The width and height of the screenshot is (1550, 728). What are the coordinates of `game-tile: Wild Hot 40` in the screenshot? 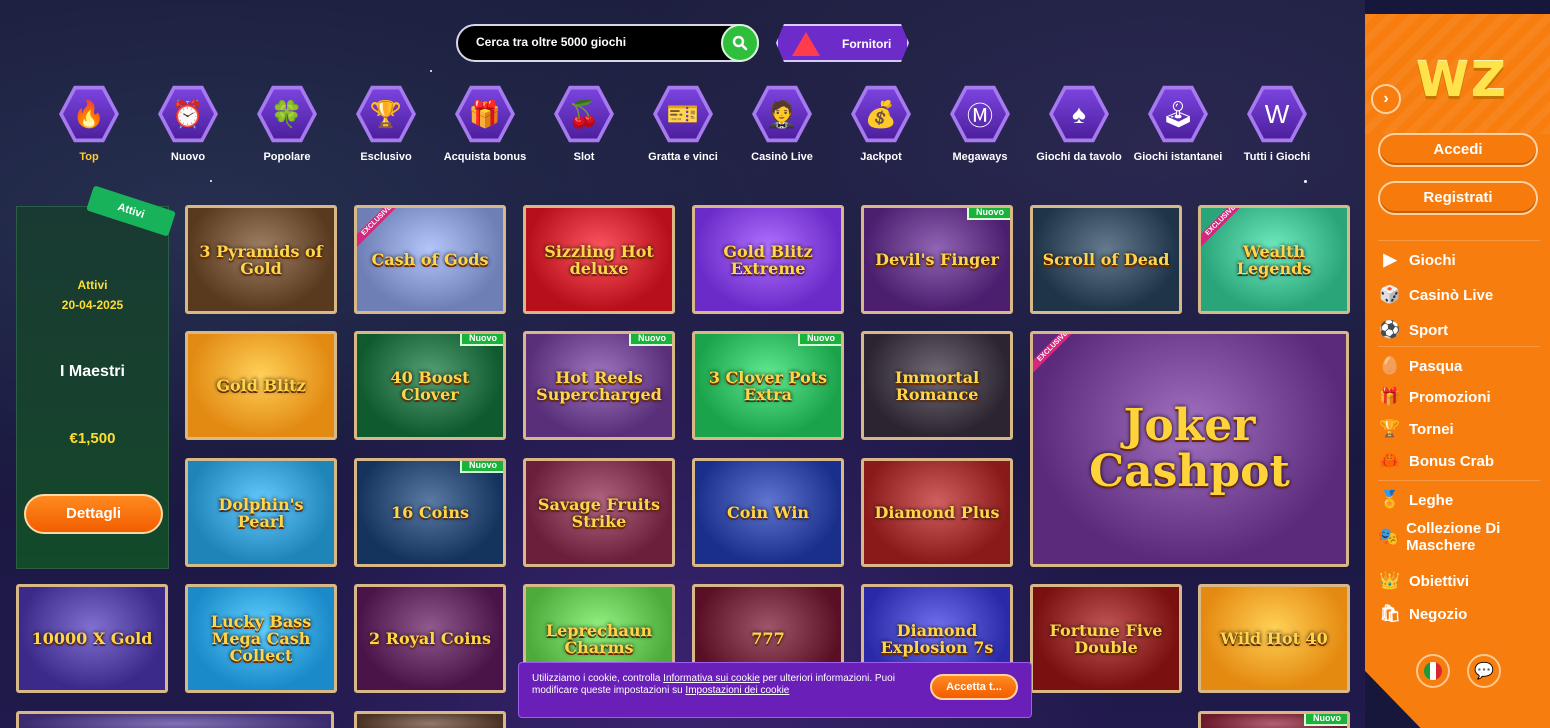 It's located at (1274, 638).